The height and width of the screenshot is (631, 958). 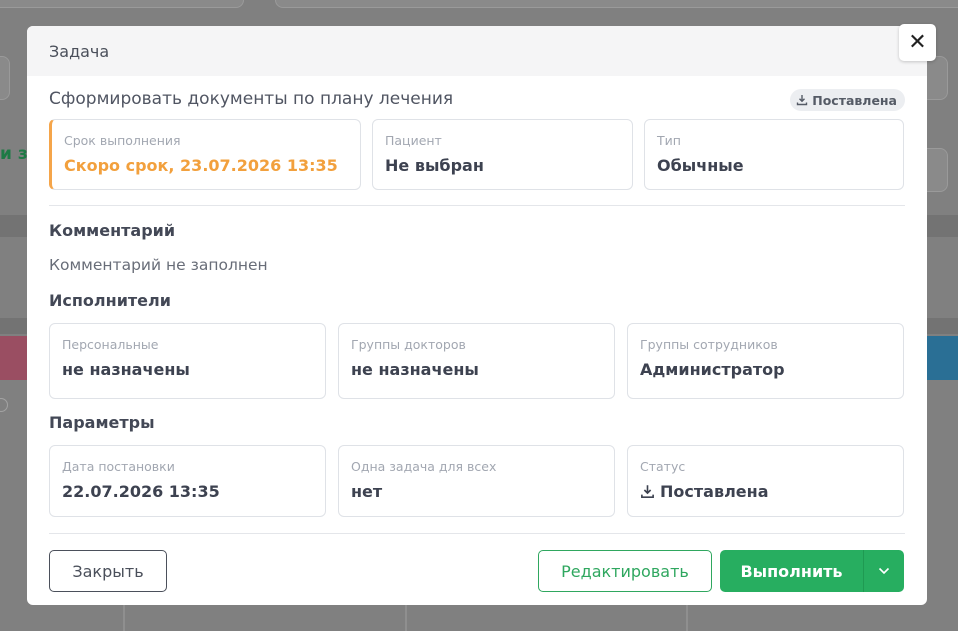 I want to click on patient-card: Пациент Не выбран, so click(x=502, y=154).